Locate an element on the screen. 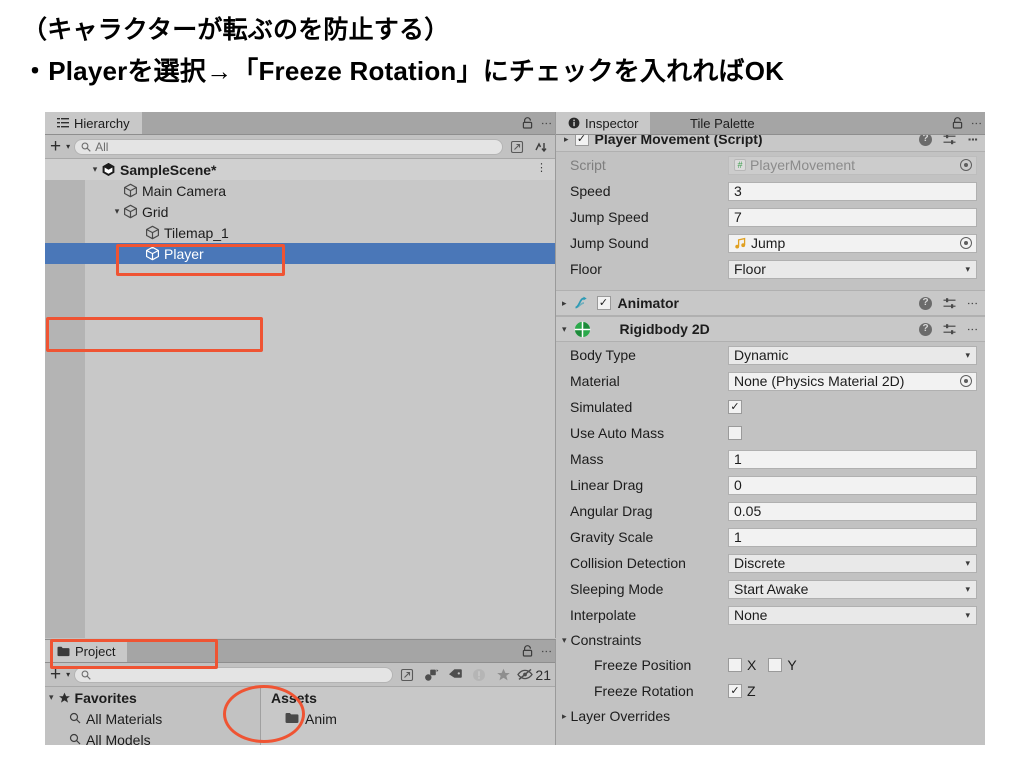 The height and width of the screenshot is (768, 1024). rigidbody-simulated-checkbox: ✓ is located at coordinates (735, 407).